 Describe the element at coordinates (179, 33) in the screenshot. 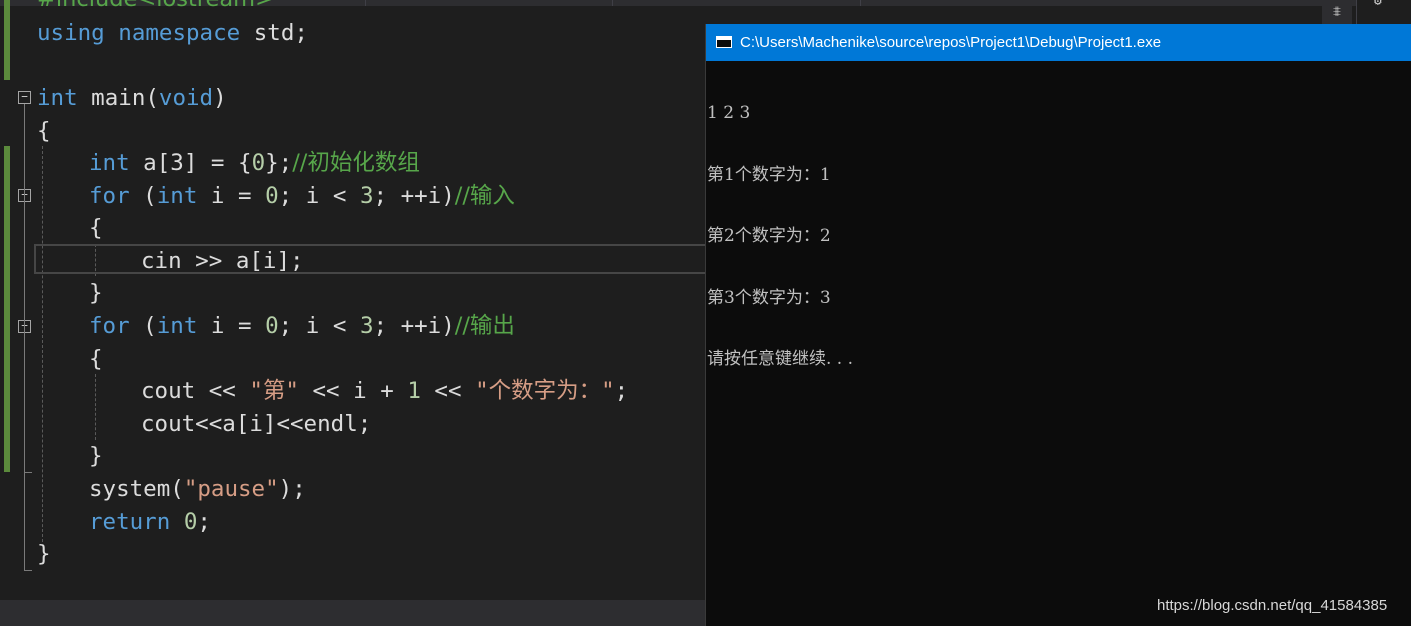

I see `code-token: namespace` at that location.